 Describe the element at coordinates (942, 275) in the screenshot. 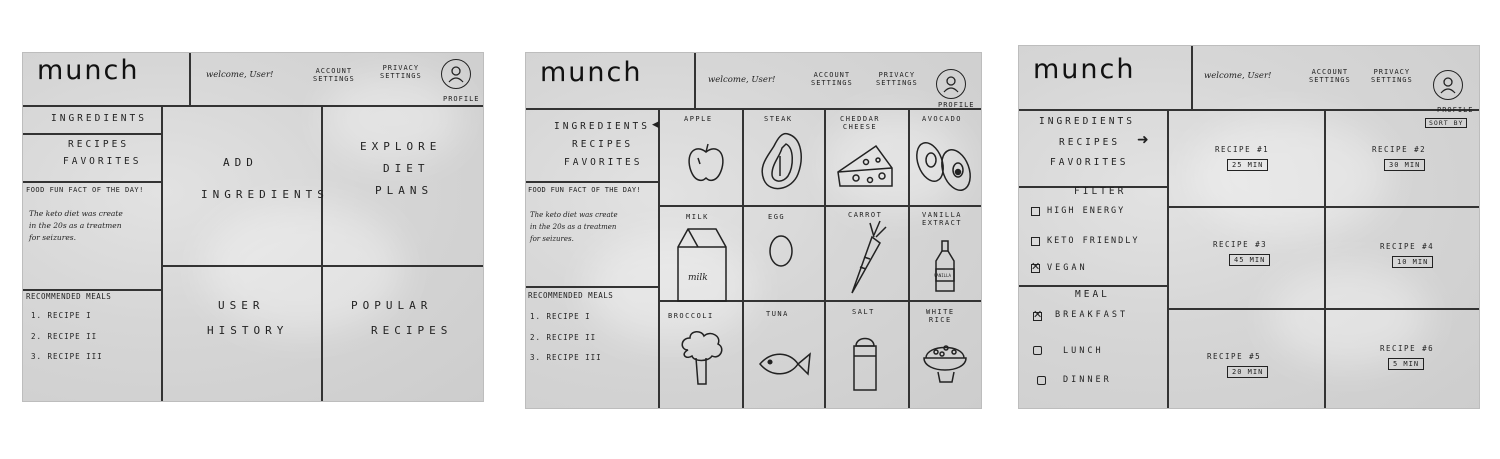

I see `vanilla-bottle-label: VANILLA` at that location.